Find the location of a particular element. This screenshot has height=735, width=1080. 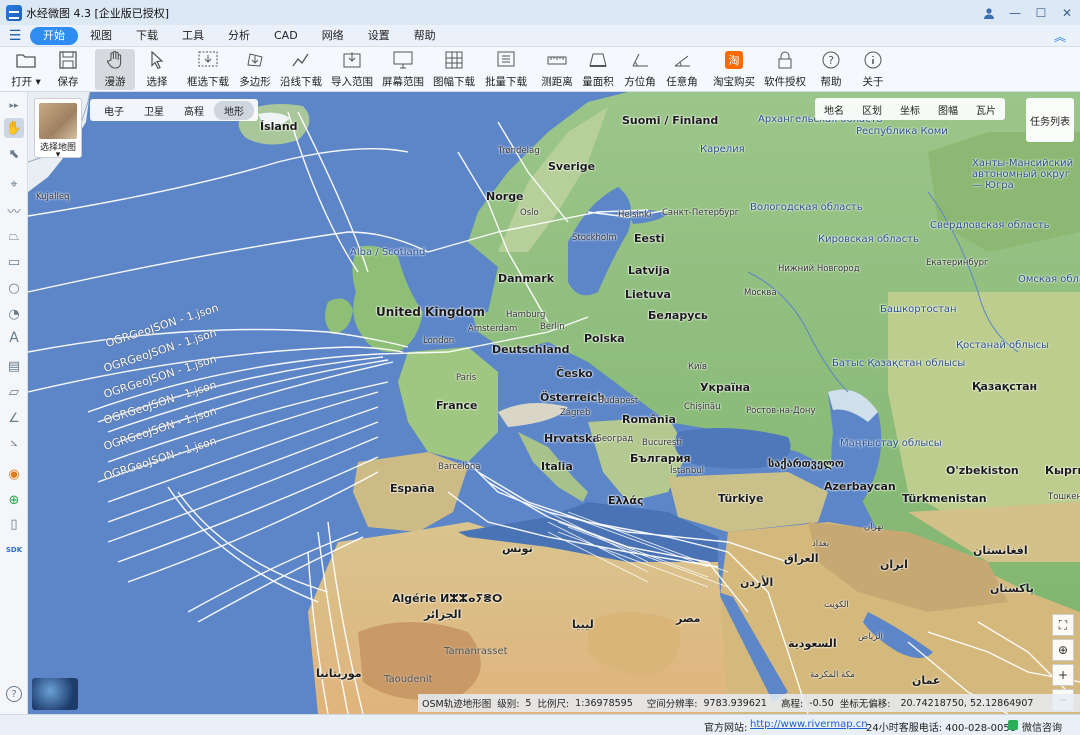

chevron-down-icon: ▾ is located at coordinates (38, 82).